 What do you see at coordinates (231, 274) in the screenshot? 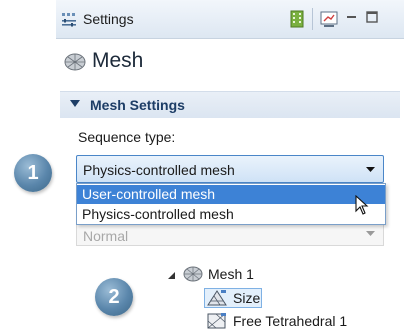
I see `tree-item-mesh-1: Mesh 1` at bounding box center [231, 274].